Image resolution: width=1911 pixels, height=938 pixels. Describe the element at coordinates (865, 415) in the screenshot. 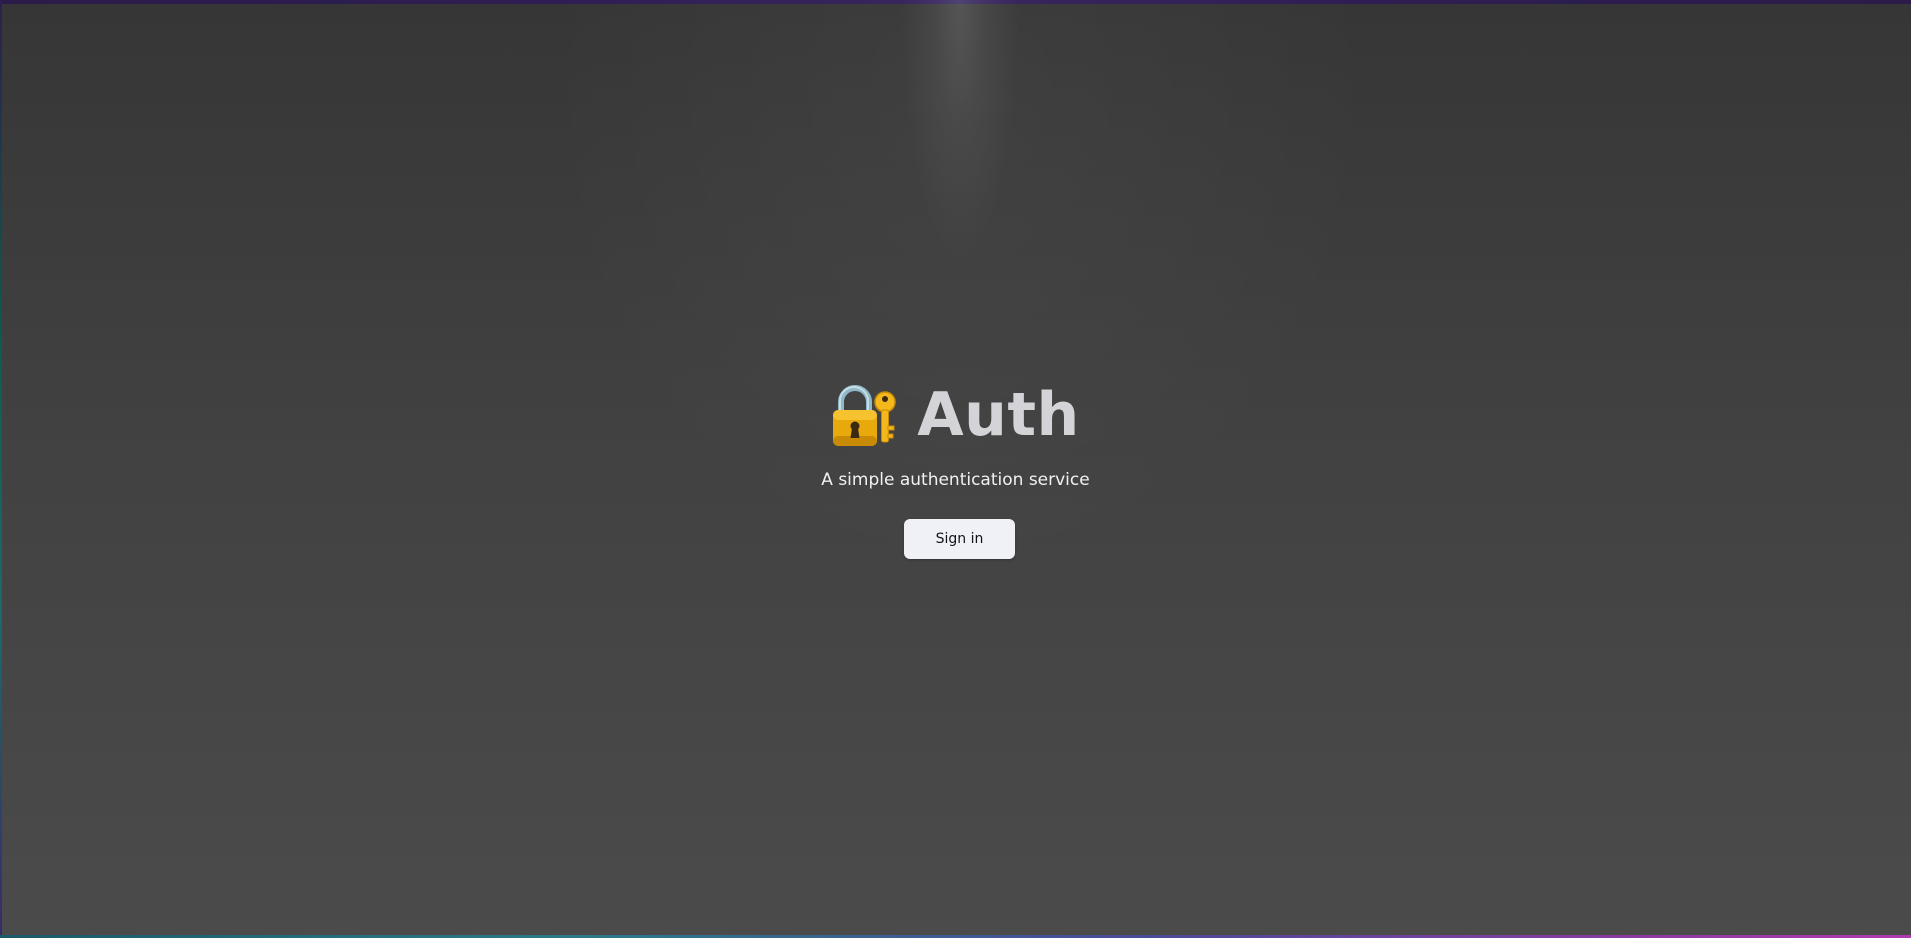

I see `locked-with-key-icon` at that location.